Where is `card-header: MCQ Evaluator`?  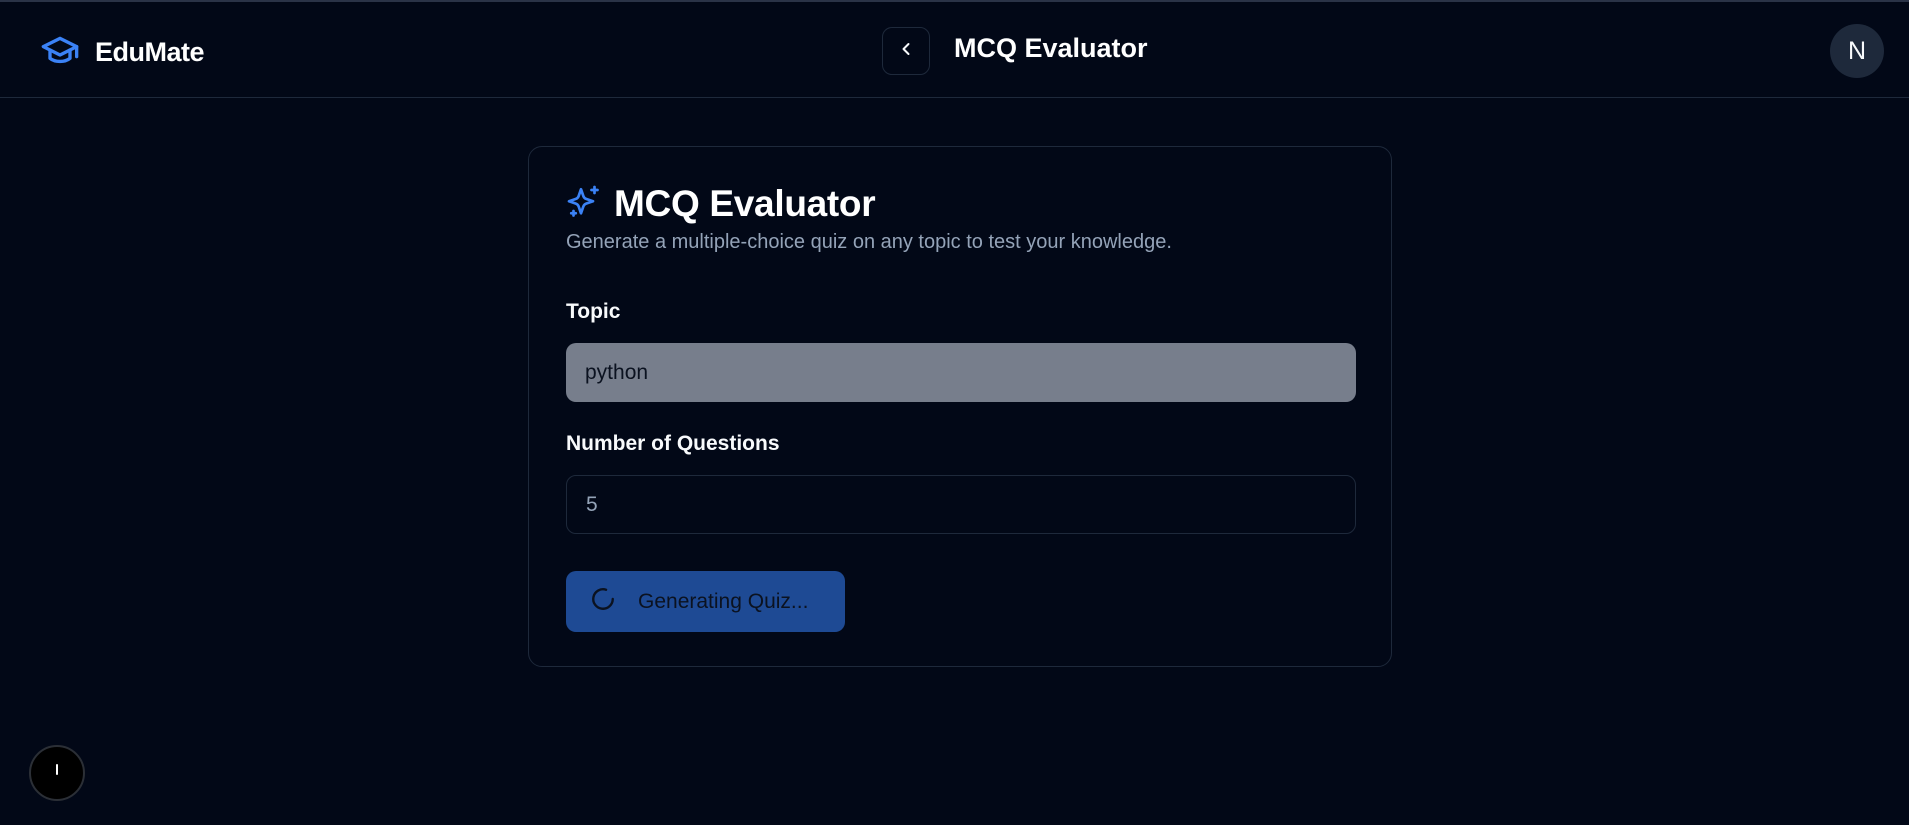
card-header: MCQ Evaluator is located at coordinates (721, 204).